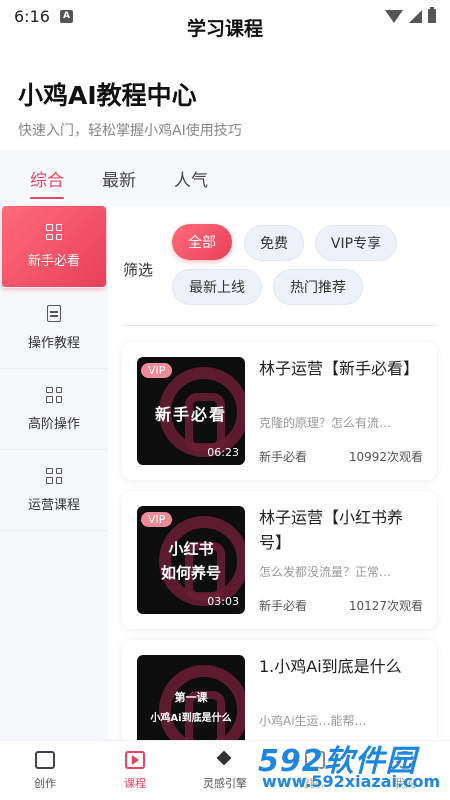 This screenshot has width=450, height=800. What do you see at coordinates (225, 783) in the screenshot?
I see `bottom-nav-label: 灵感引擎` at bounding box center [225, 783].